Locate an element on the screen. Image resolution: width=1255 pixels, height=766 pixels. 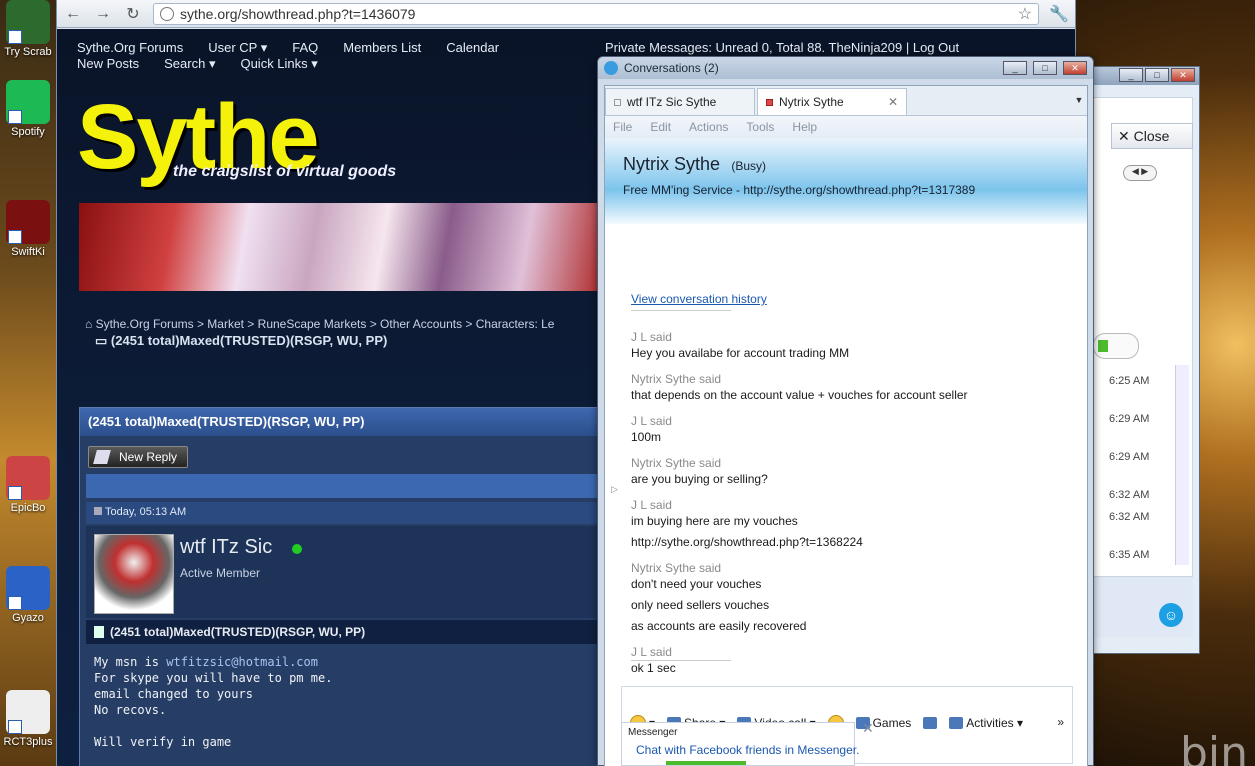
tabs-dropdown-icon: ▼ is located at coordinates (1079, 105).